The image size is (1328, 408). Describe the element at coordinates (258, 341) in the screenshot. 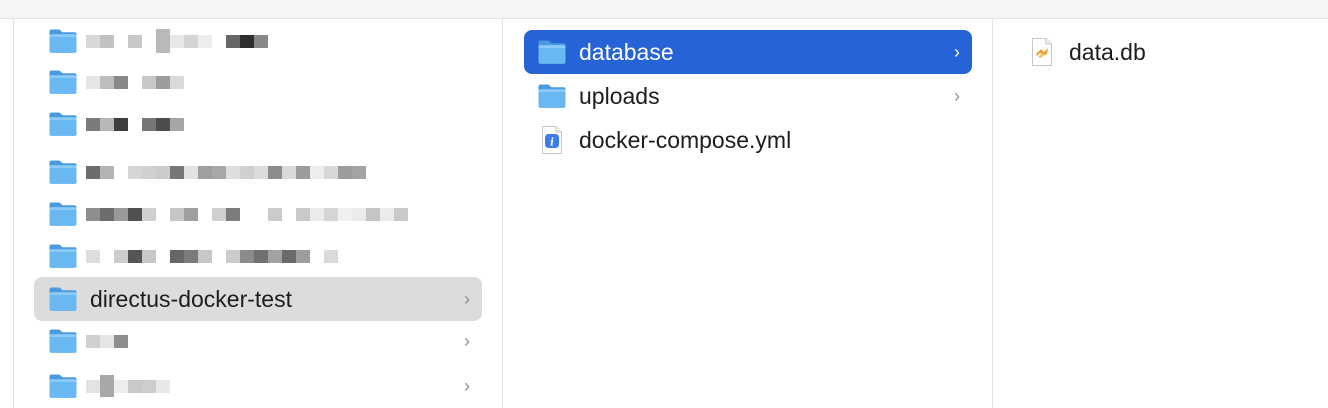

I see `list-item-redacted-8: ›` at that location.